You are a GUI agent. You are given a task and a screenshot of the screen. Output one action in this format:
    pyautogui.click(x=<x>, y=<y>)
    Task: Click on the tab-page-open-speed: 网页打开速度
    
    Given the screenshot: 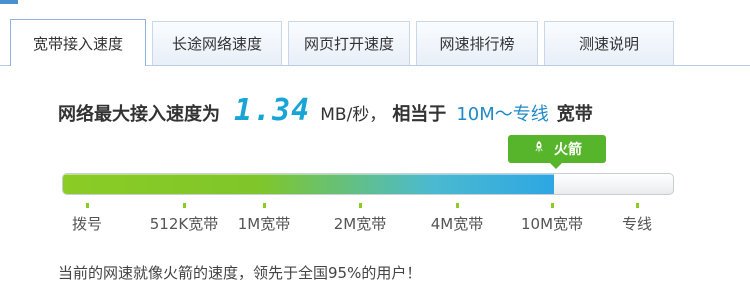 What is the action you would take?
    pyautogui.click(x=349, y=43)
    